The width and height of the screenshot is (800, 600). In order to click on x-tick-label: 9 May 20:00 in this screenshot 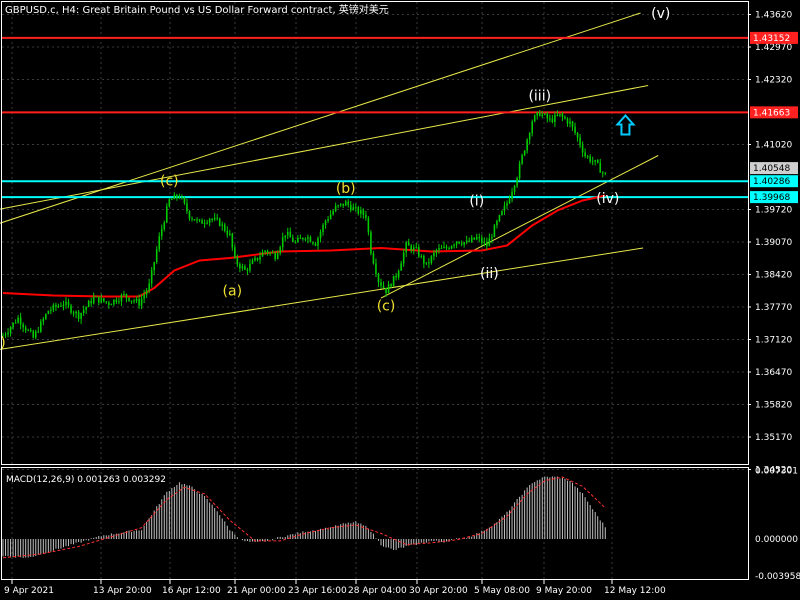, I will do `click(564, 591)`.